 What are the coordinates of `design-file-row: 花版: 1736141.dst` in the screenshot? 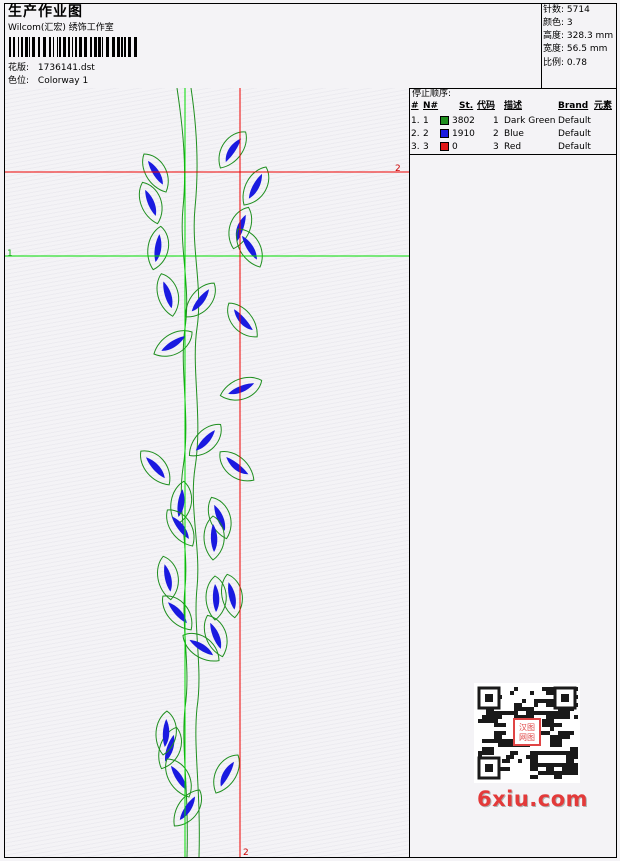 It's located at (51, 68).